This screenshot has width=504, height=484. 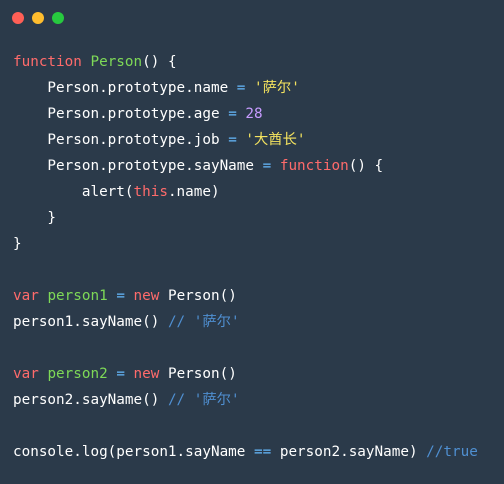 I want to click on code-token: '大酋长', so click(x=275, y=140).